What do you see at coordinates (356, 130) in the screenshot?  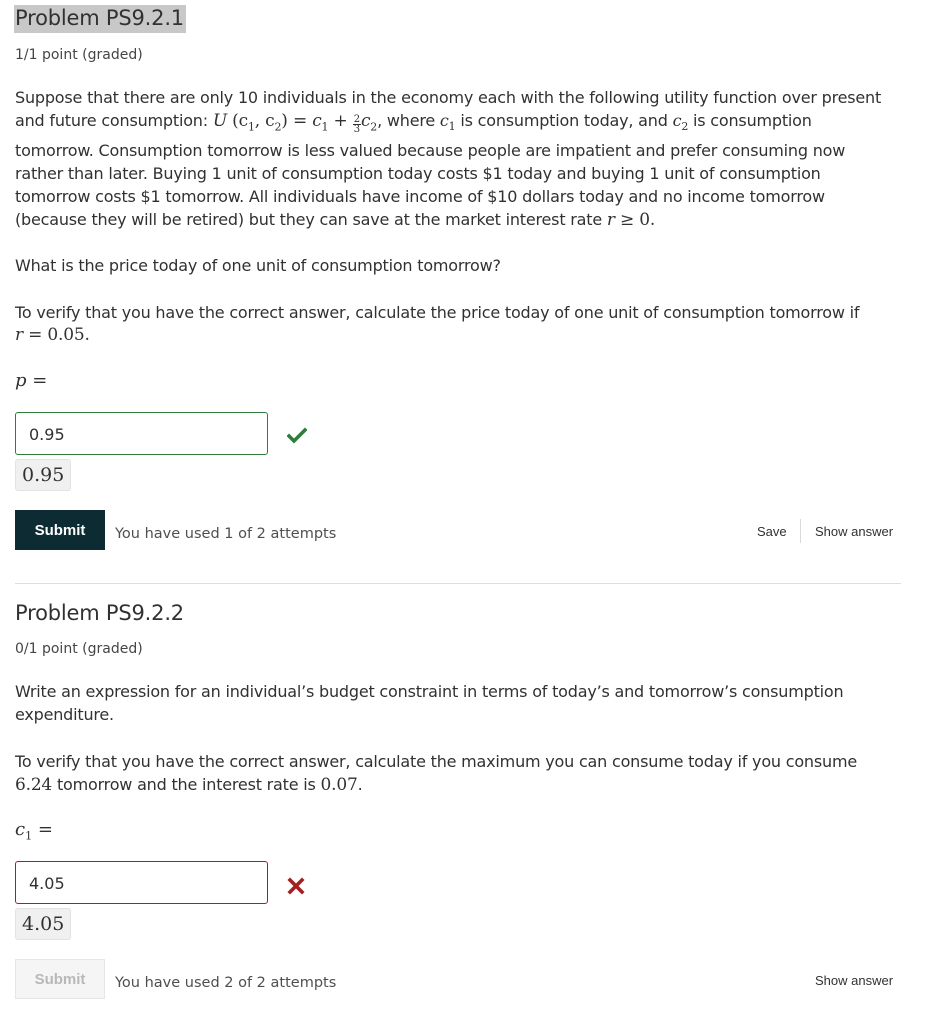 I see `frac-den: 3` at bounding box center [356, 130].